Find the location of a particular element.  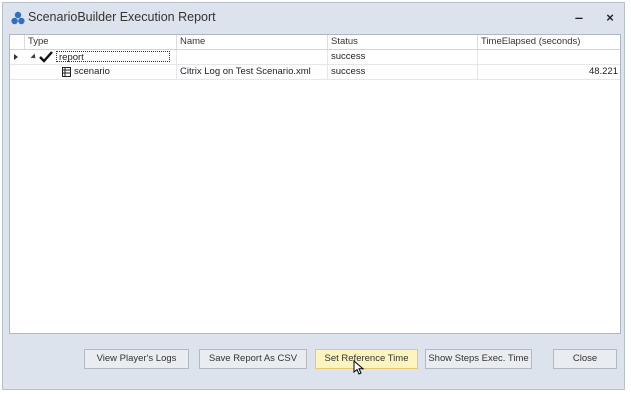

column-header-type: Type is located at coordinates (100, 42).